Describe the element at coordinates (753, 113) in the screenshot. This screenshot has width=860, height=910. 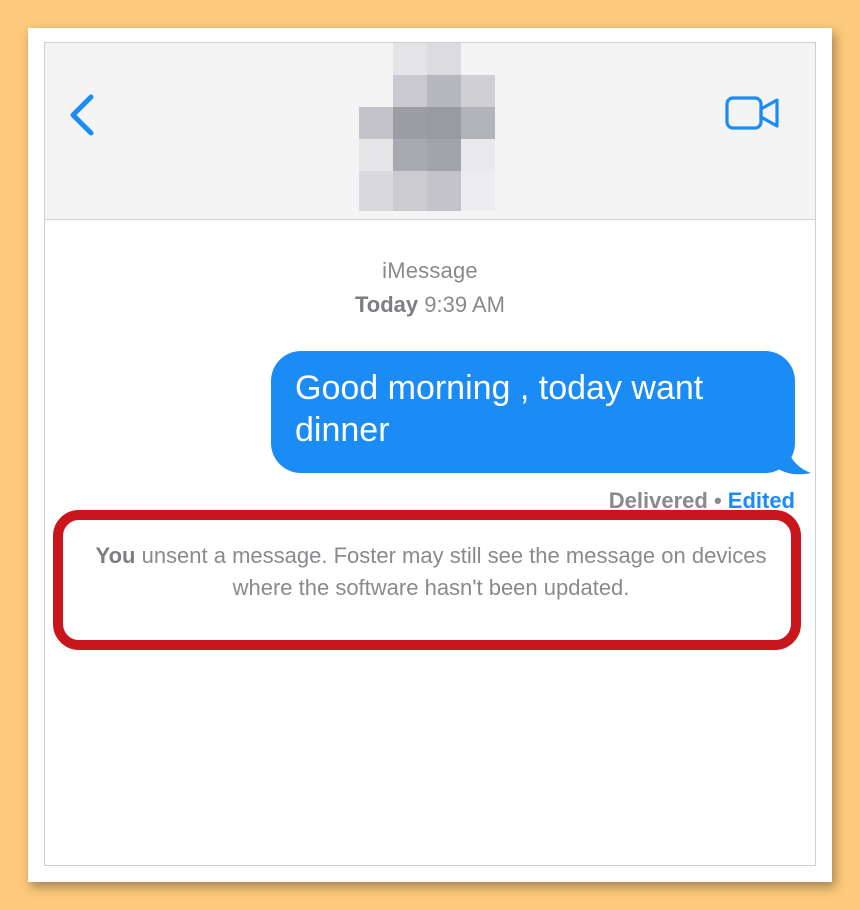
I see `video-camera-icon` at that location.